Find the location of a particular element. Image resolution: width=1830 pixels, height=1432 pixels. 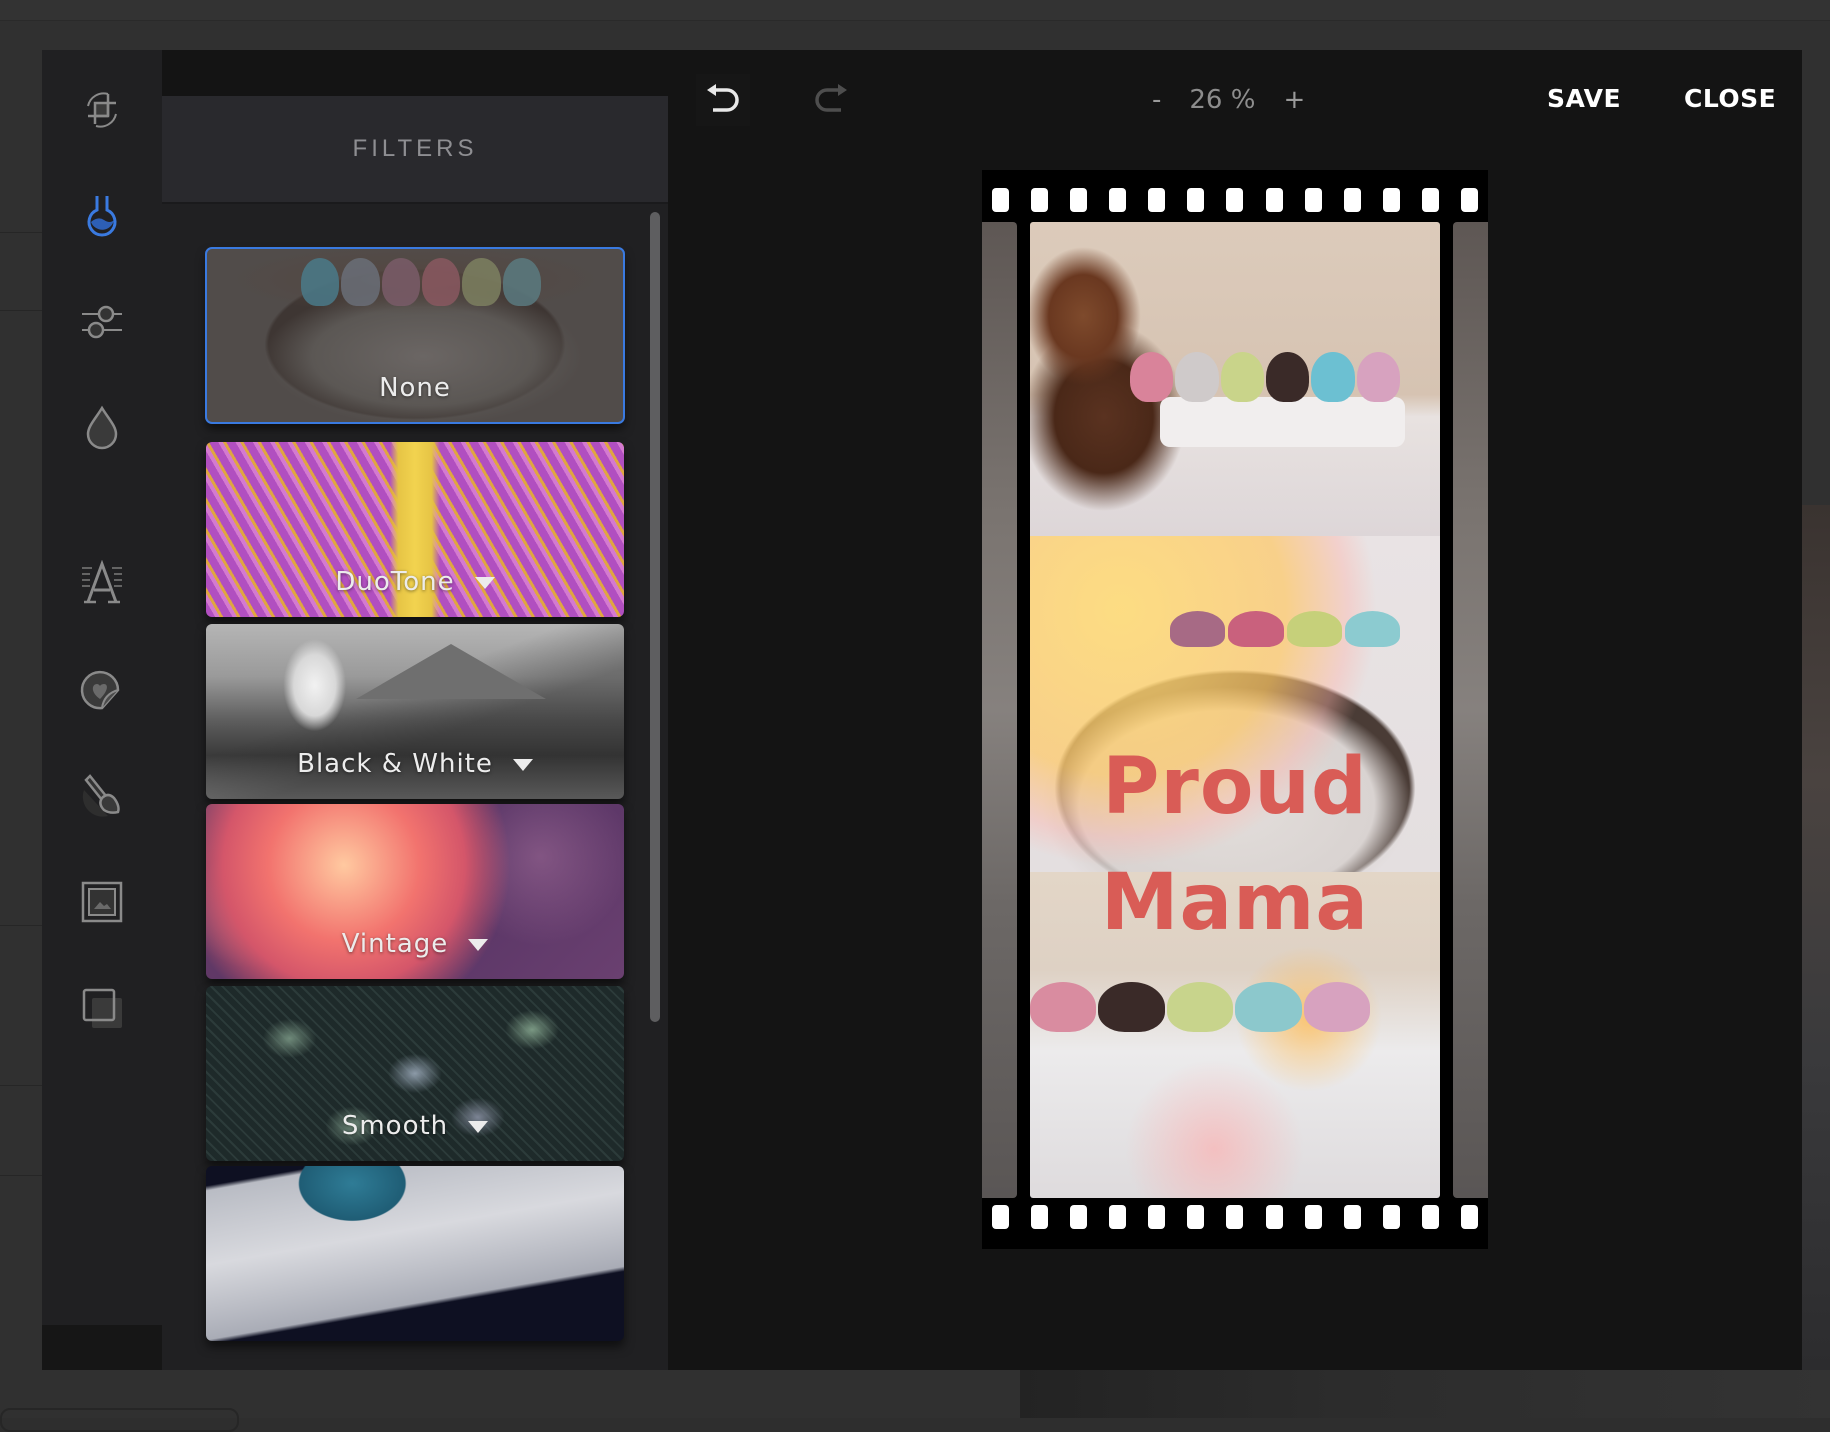

sliders-icon is located at coordinates (102, 322).